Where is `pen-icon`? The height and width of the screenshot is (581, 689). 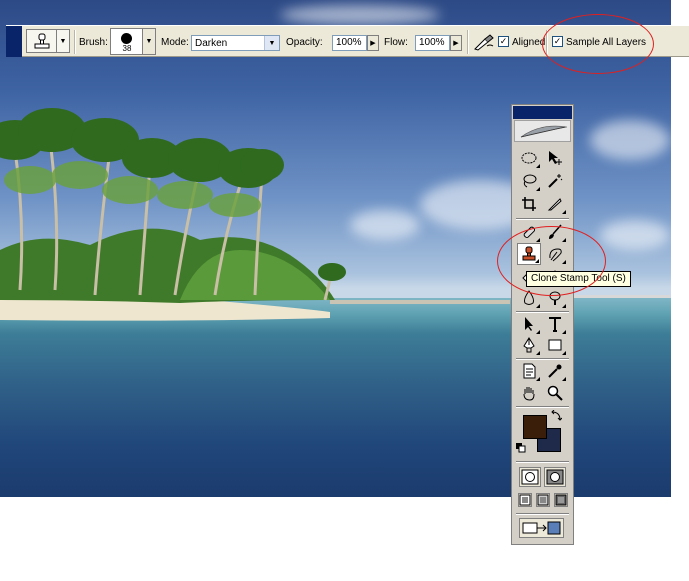
pen-icon is located at coordinates (529, 345).